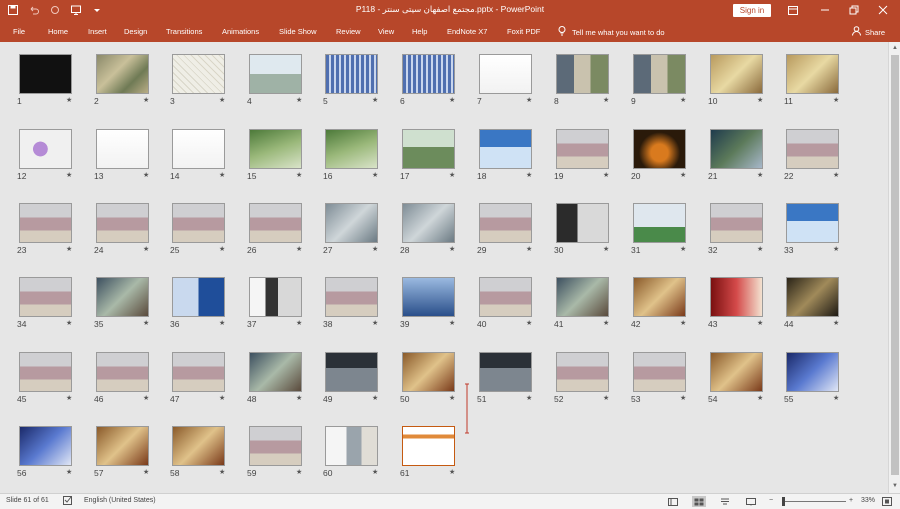  Describe the element at coordinates (97, 31) in the screenshot. I see `tab-insert: Insert` at that location.